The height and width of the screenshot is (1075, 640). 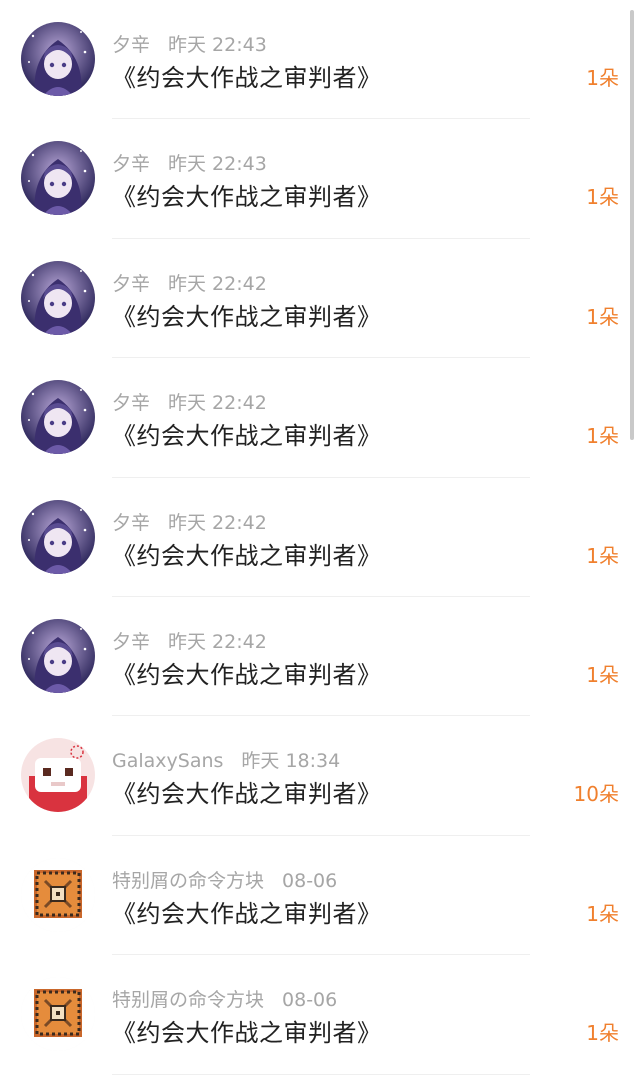 I want to click on timestamp: 昨天 18:34, so click(x=291, y=761).